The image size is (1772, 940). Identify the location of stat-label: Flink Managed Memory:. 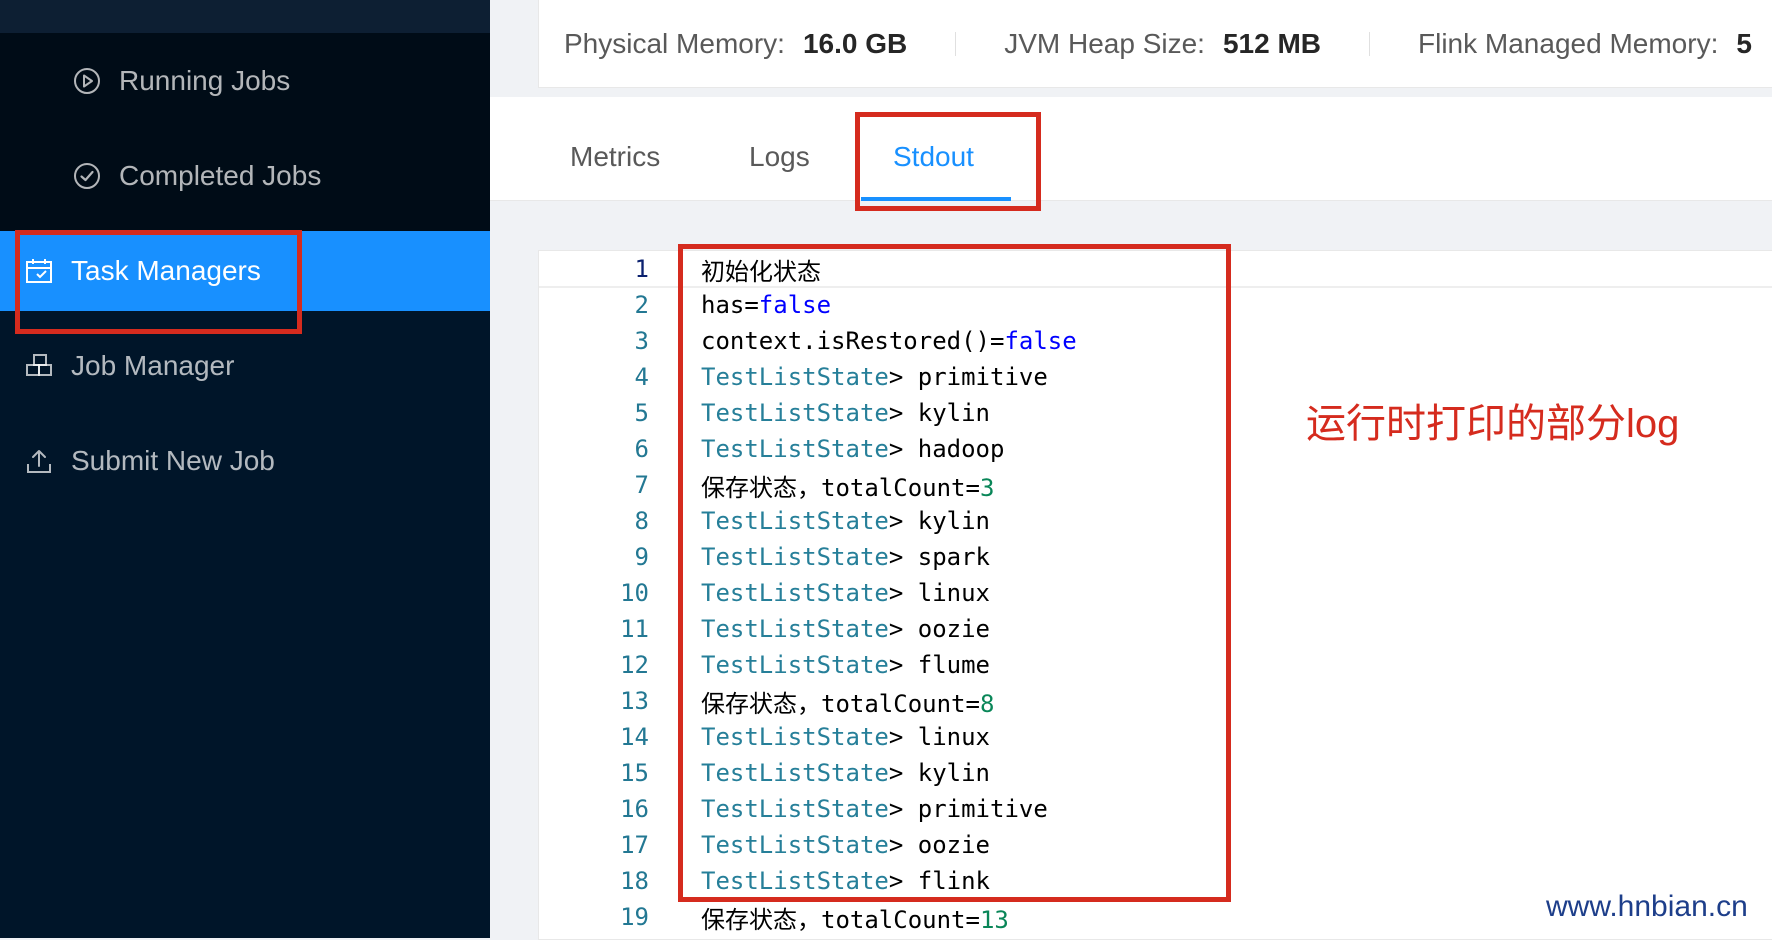
(1568, 43).